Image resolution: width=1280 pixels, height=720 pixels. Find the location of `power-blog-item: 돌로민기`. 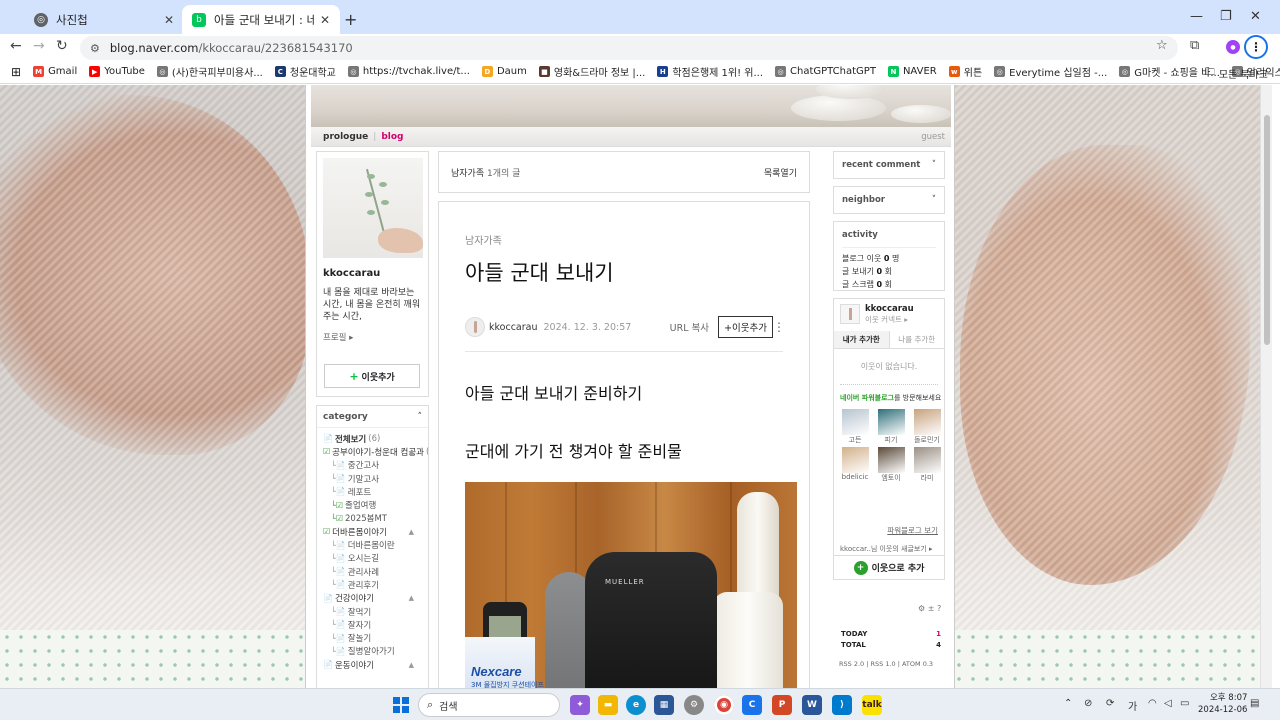

power-blog-item: 돌로민기 is located at coordinates (927, 427).